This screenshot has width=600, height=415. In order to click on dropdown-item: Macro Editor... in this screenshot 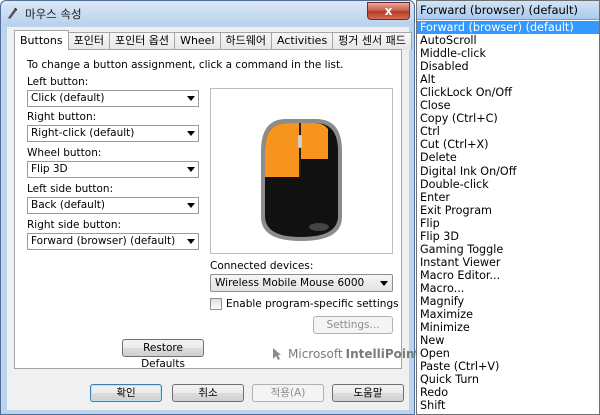, I will do `click(508, 275)`.